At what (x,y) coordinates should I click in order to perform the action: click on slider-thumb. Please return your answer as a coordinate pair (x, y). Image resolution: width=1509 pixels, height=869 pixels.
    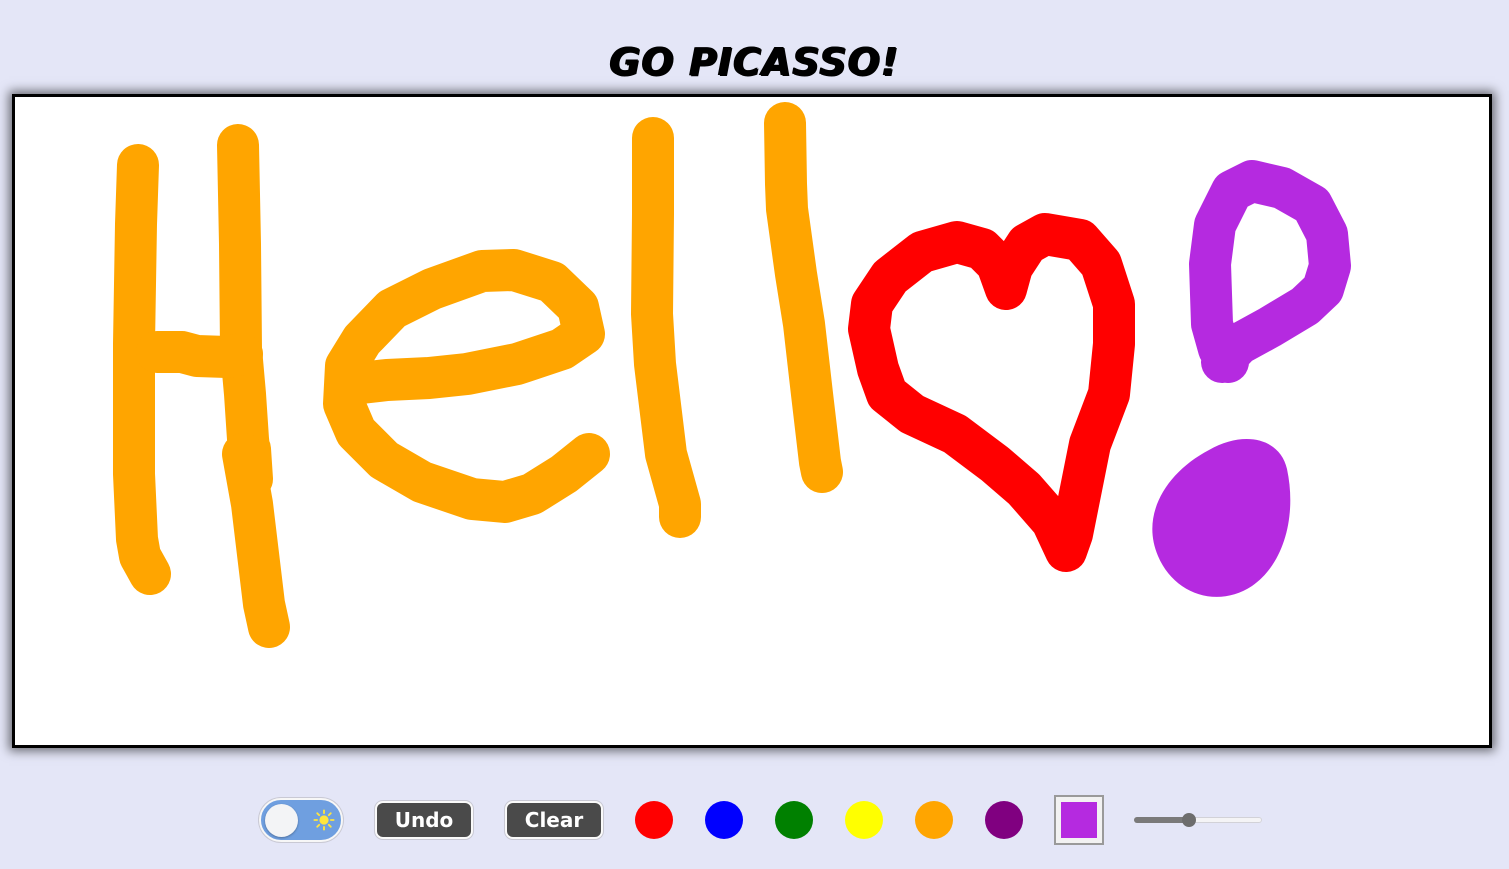
    Looking at the image, I should click on (1189, 820).